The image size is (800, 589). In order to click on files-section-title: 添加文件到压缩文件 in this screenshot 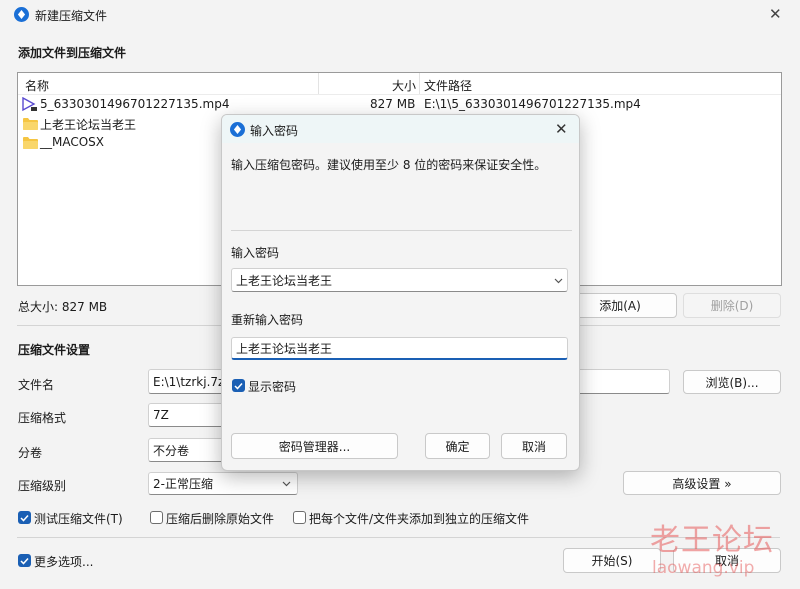, I will do `click(72, 53)`.